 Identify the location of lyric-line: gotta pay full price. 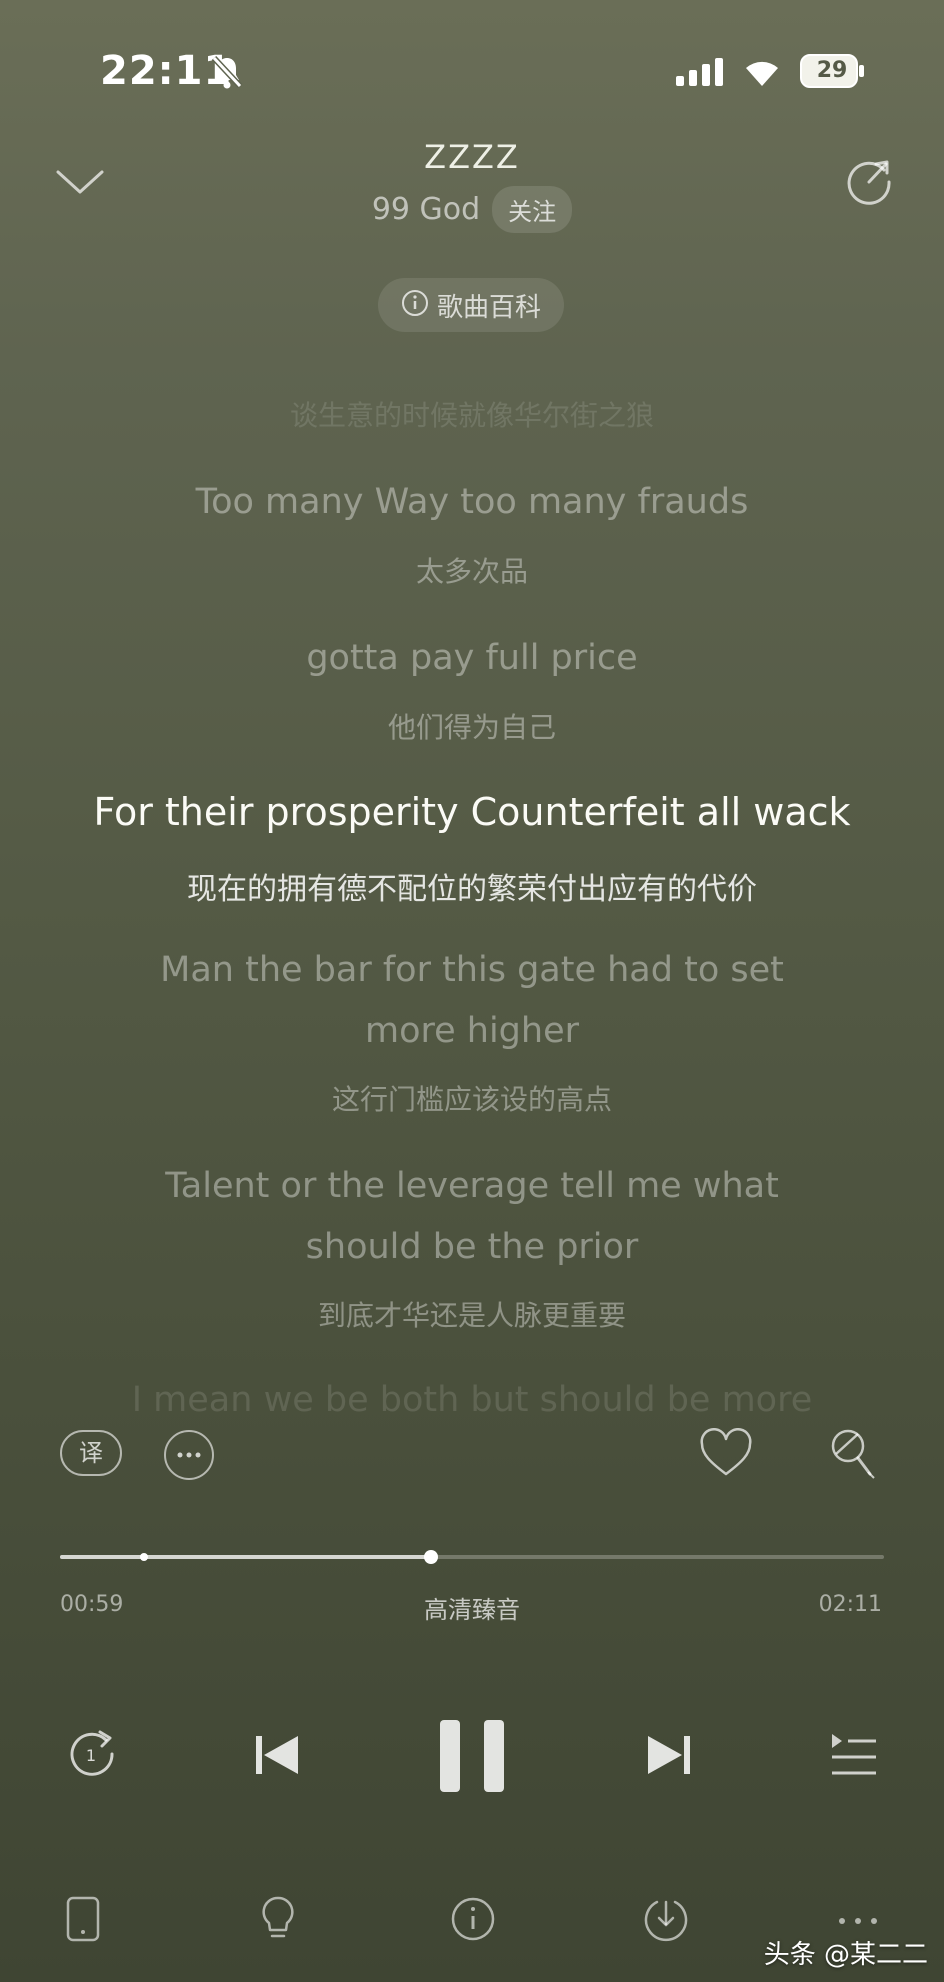
(472, 658).